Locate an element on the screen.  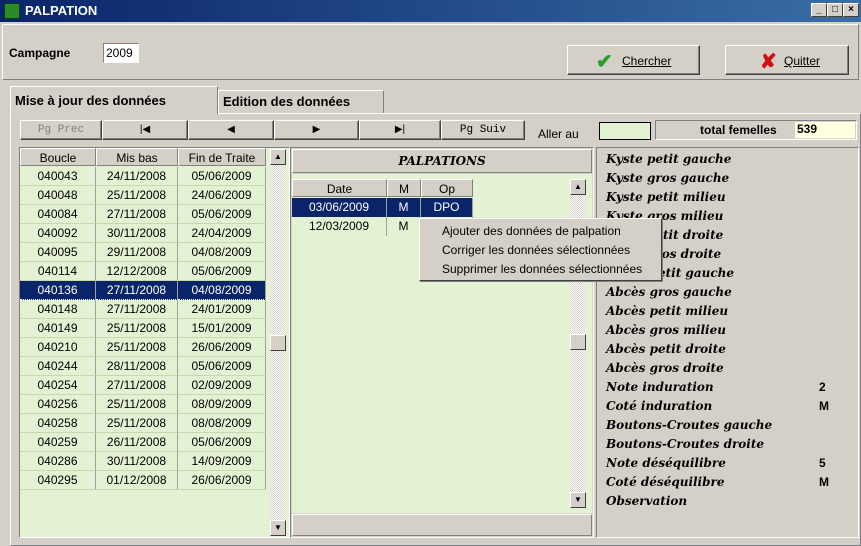
campagne-input is located at coordinates (121, 53).